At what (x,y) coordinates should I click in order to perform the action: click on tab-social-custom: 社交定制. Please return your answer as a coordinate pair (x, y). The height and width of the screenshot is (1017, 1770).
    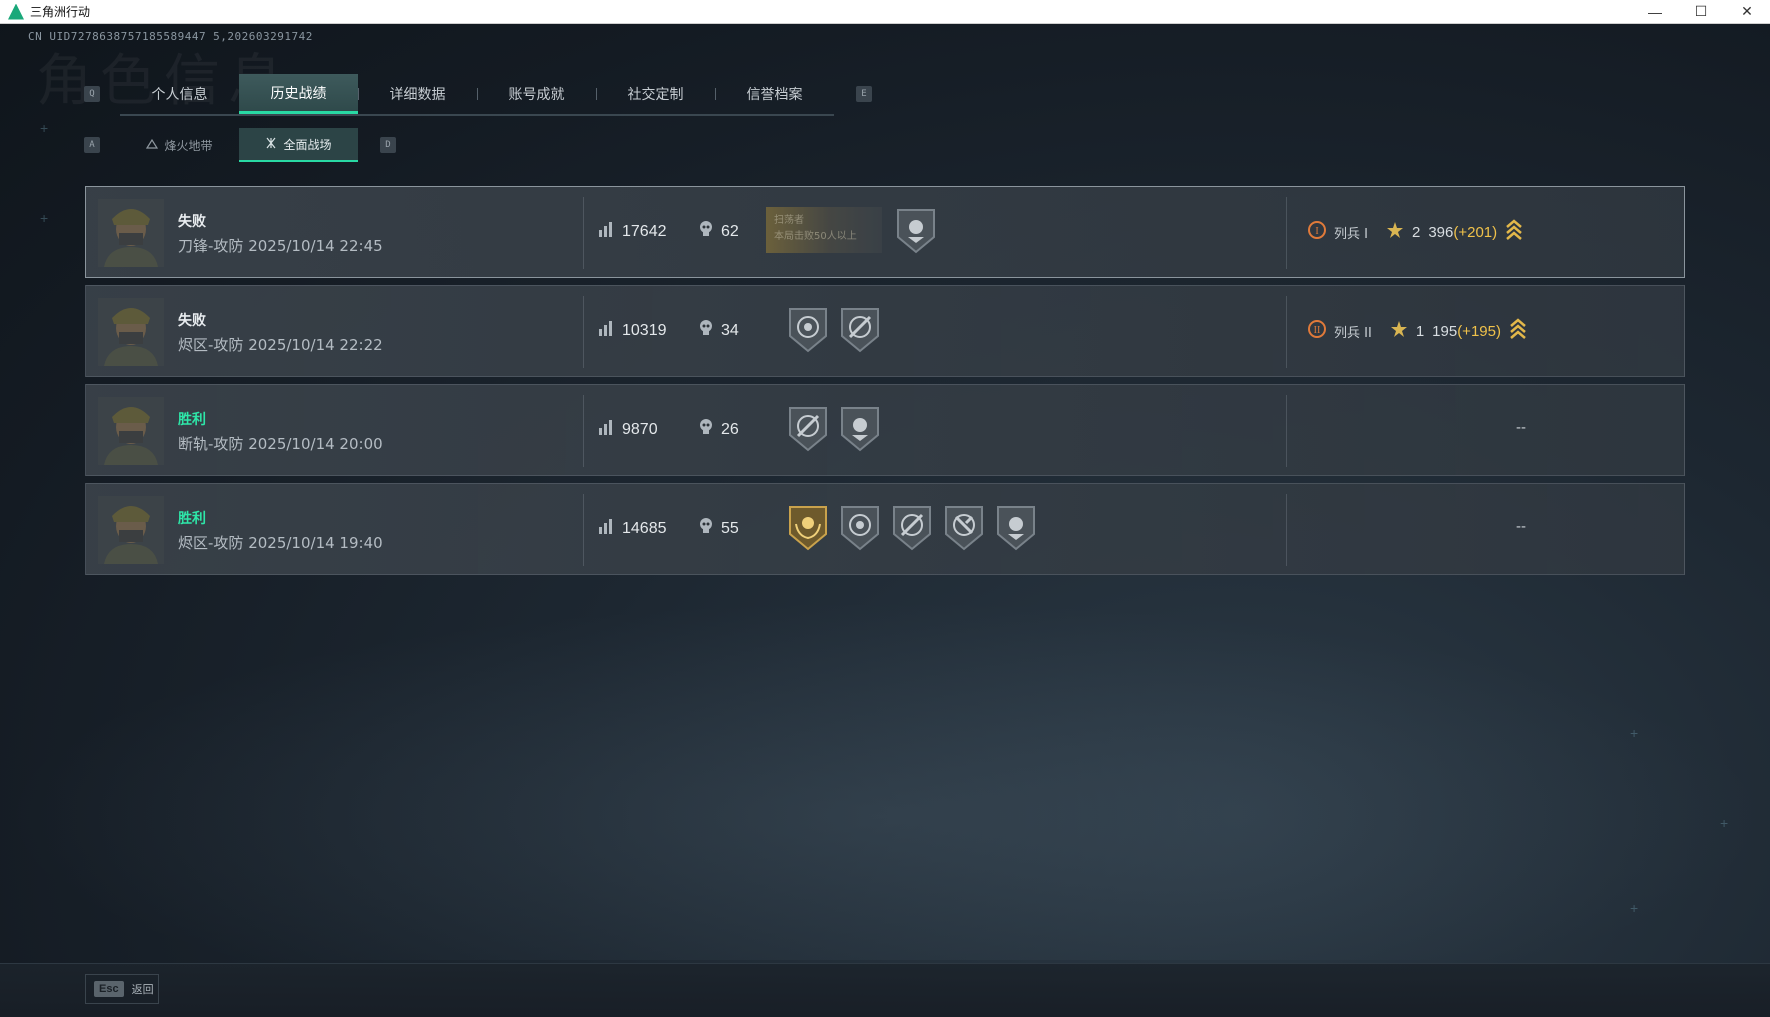
    Looking at the image, I should click on (655, 94).